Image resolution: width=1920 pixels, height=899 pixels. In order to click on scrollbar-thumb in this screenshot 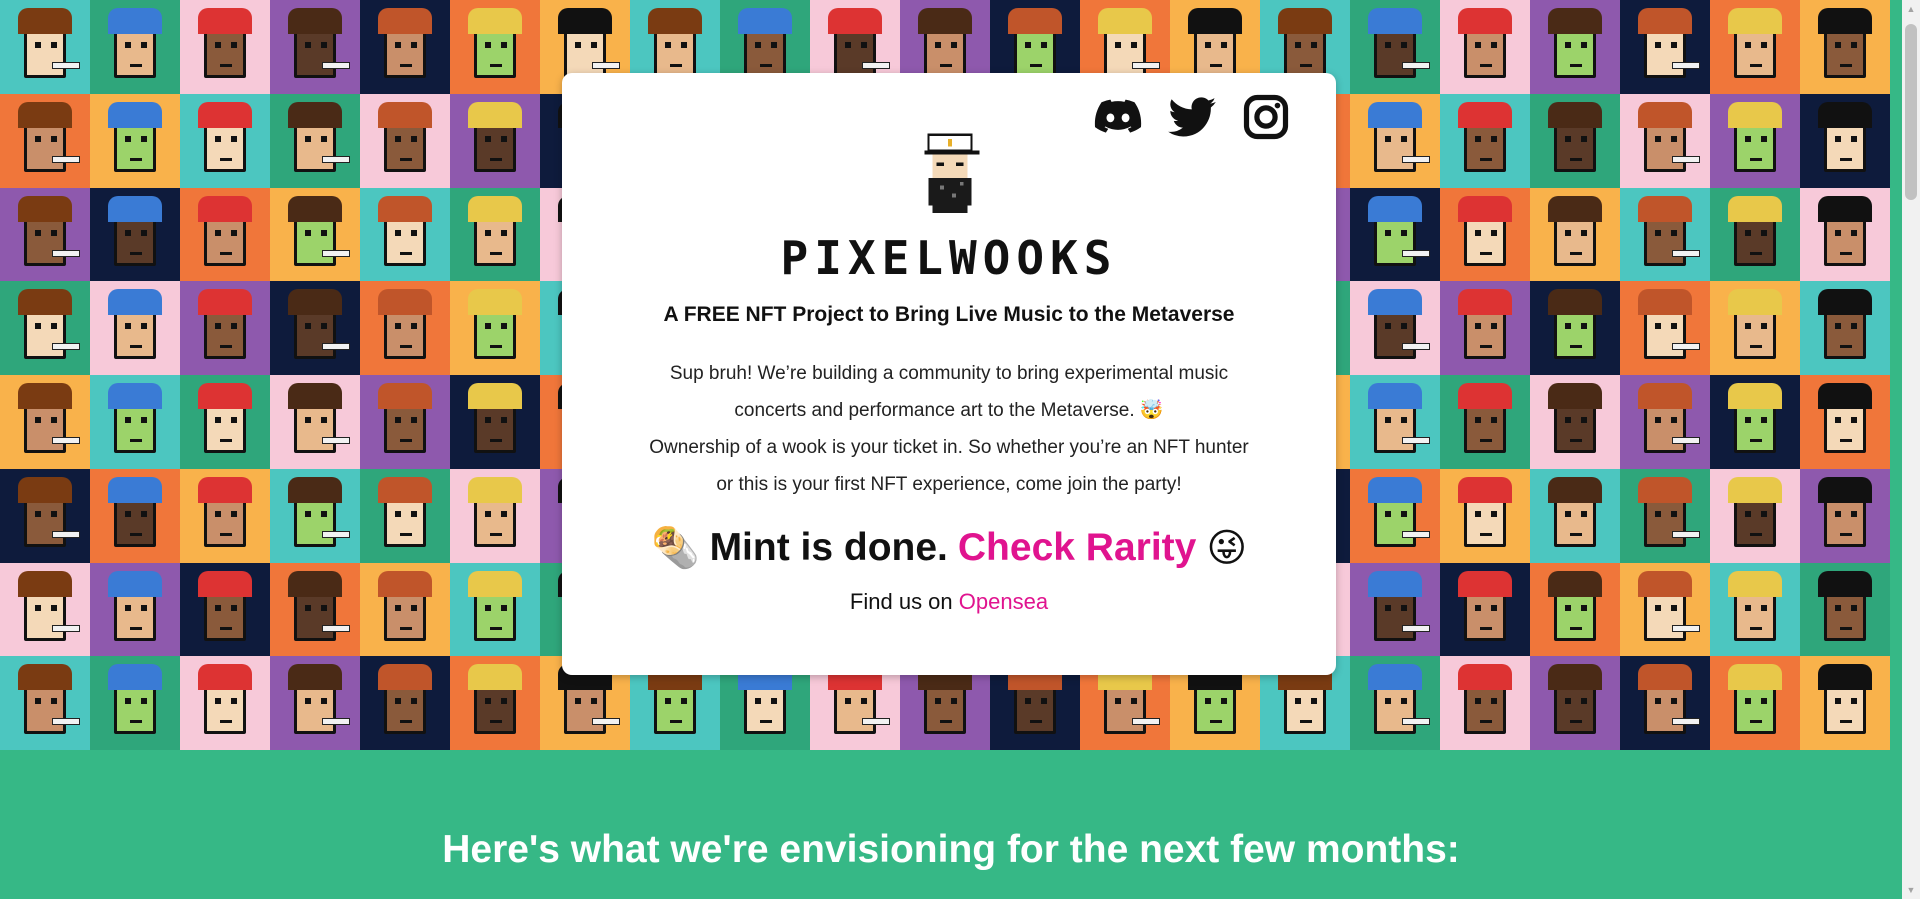, I will do `click(1911, 112)`.